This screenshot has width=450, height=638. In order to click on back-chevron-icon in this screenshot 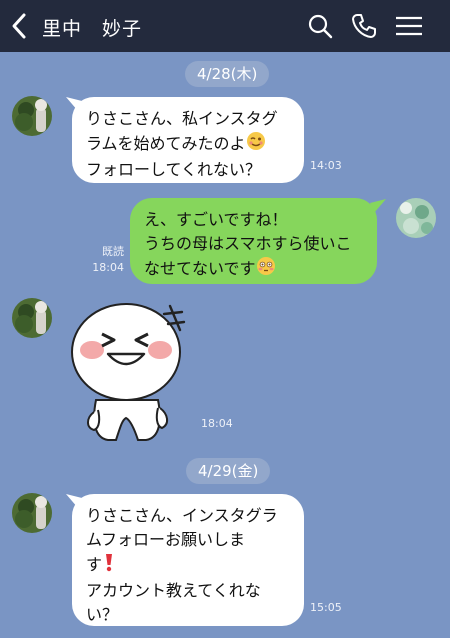, I will do `click(19, 26)`.